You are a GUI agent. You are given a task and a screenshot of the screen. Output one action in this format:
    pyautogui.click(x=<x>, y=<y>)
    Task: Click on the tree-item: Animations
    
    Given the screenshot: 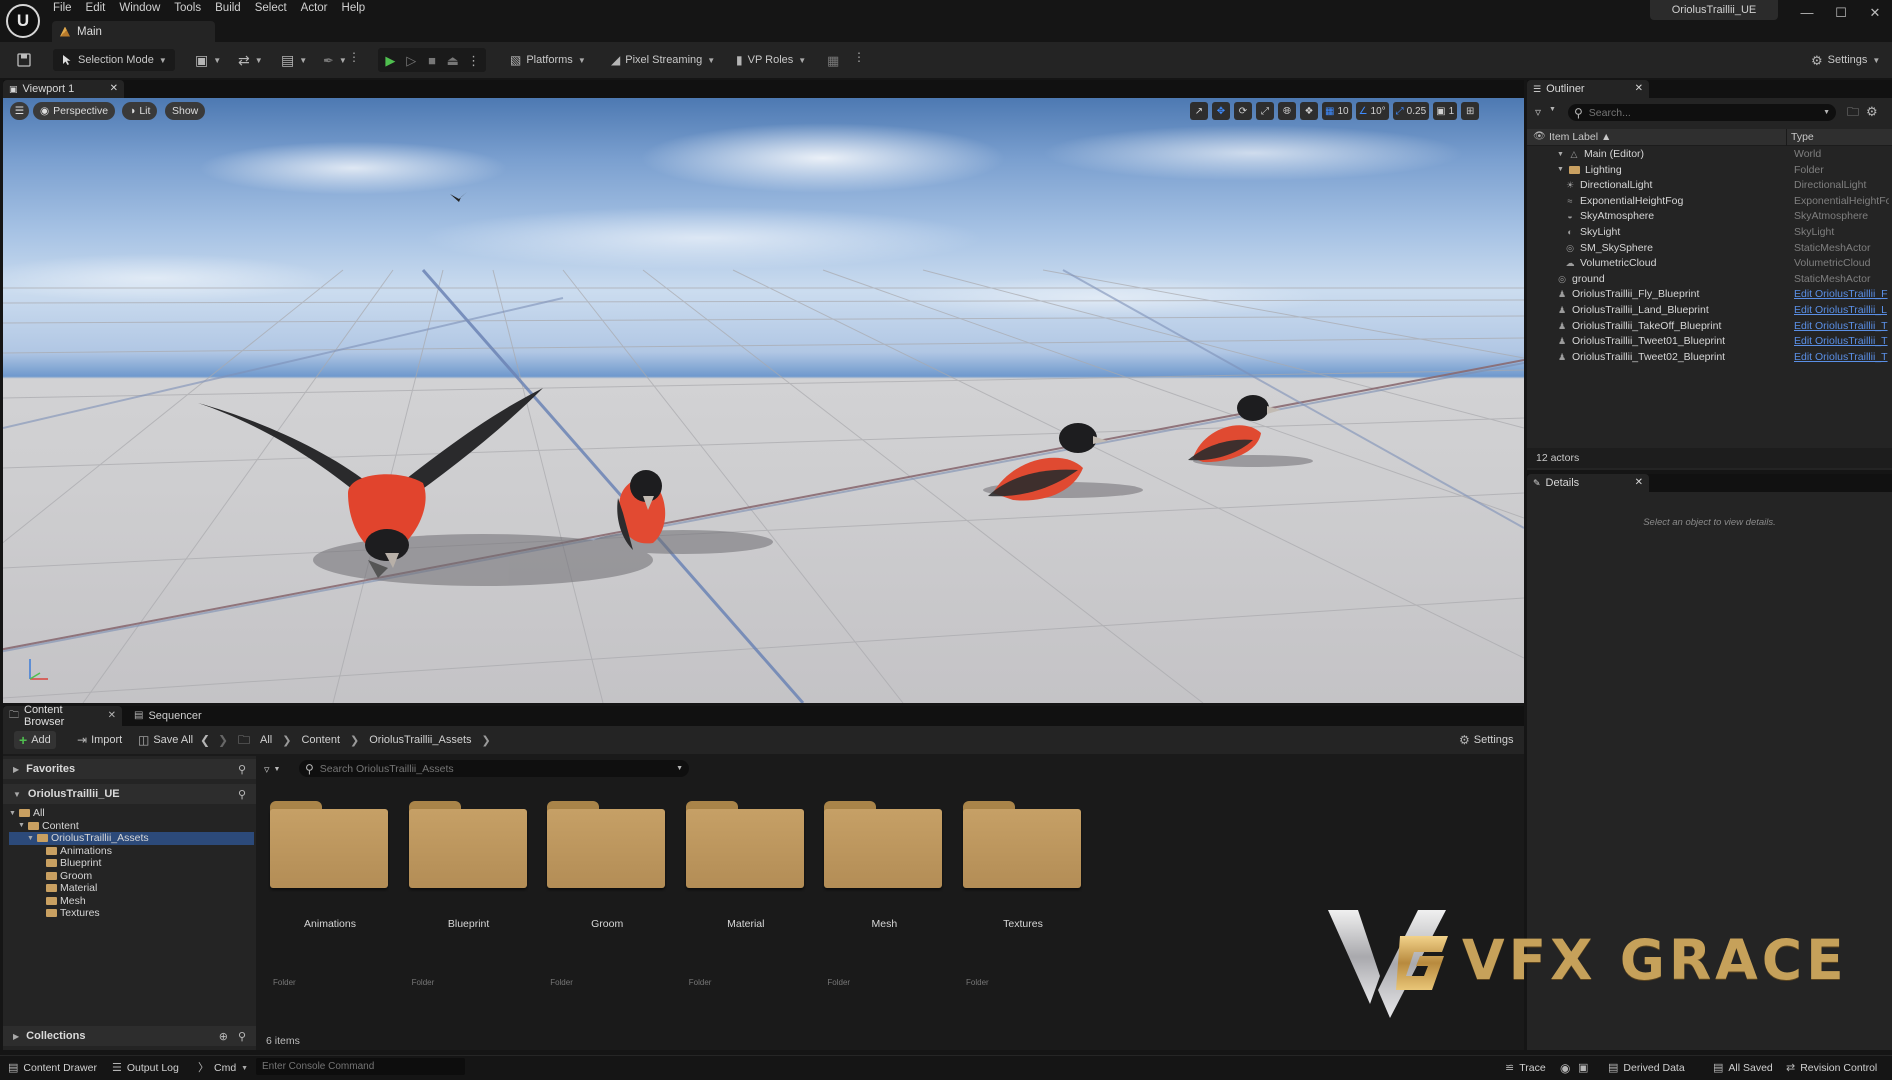 What is the action you would take?
    pyautogui.click(x=131, y=851)
    